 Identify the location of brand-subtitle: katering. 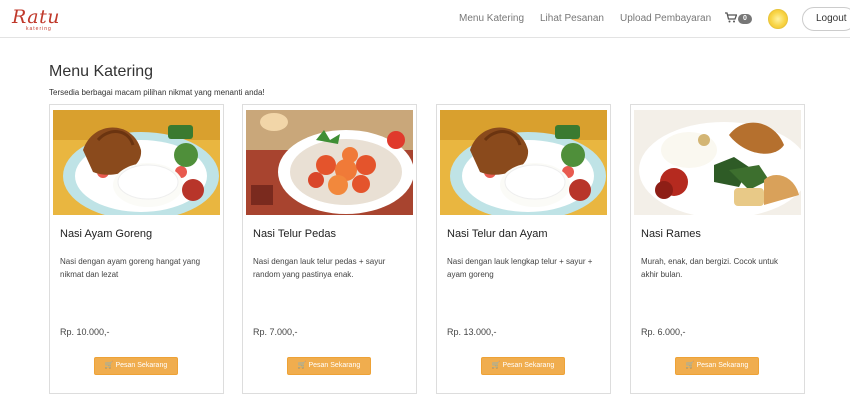
(39, 29).